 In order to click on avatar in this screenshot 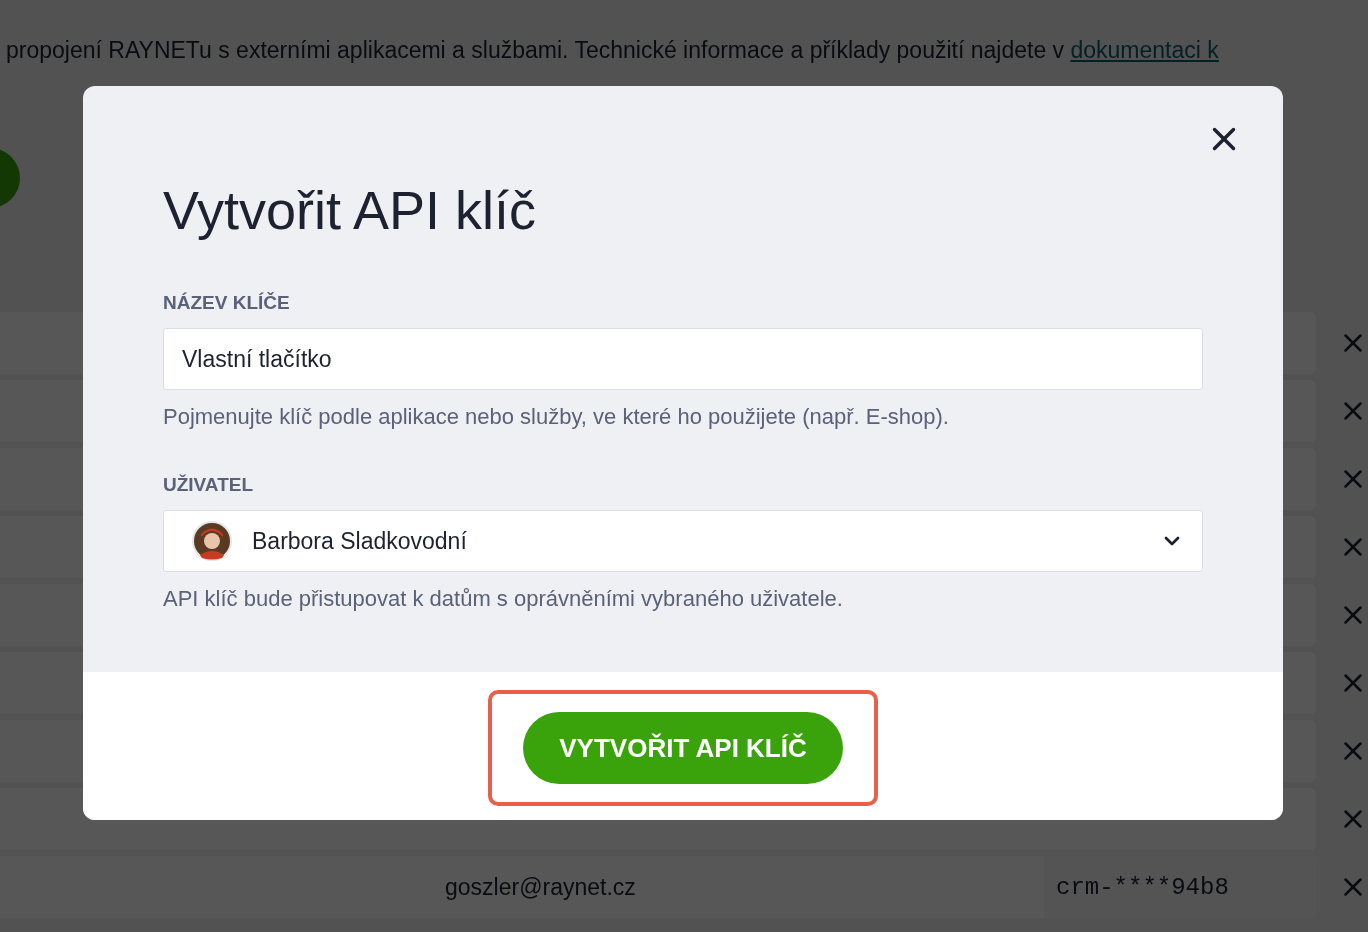, I will do `click(212, 541)`.